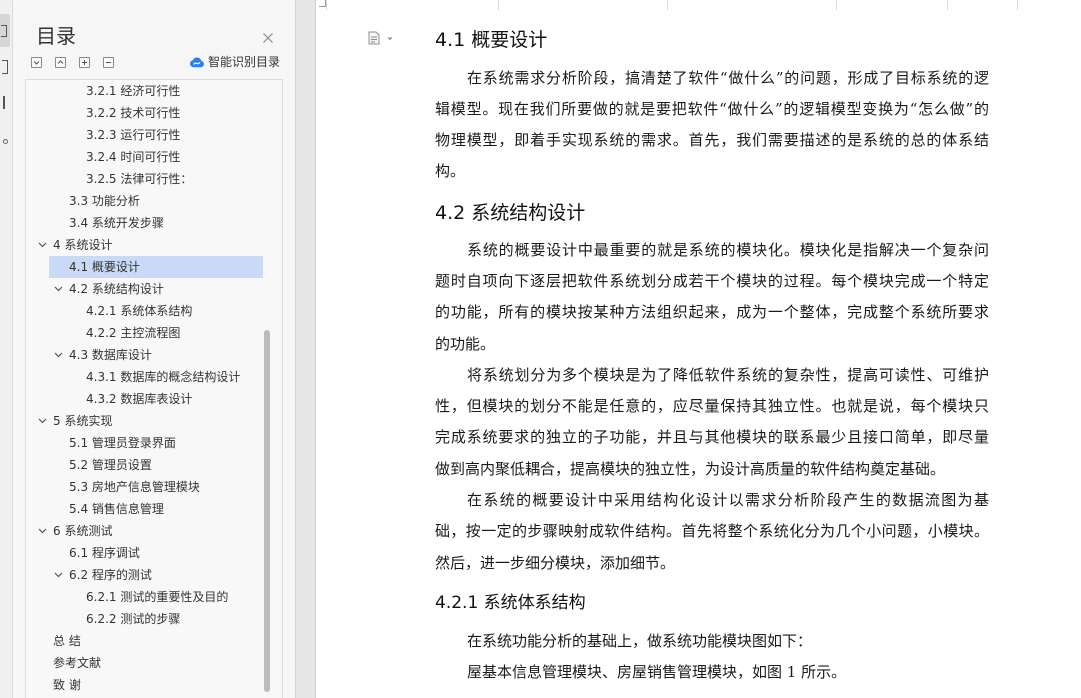 The height and width of the screenshot is (698, 1081). What do you see at coordinates (134, 487) in the screenshot?
I see `toc-item-label: 5.3 房地产信息管理模块` at bounding box center [134, 487].